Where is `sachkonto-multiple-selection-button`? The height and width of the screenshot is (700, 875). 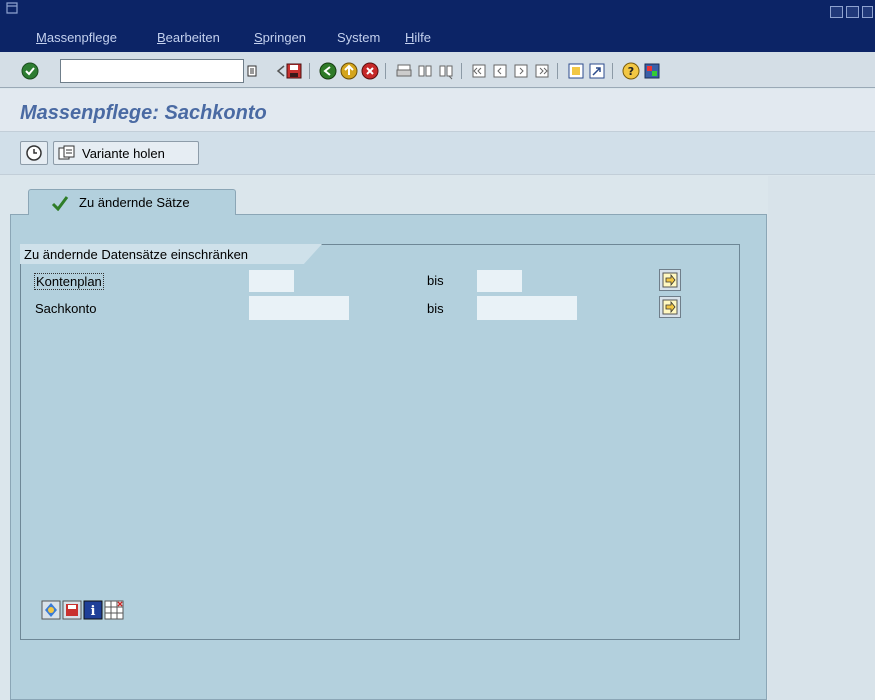
sachkonto-multiple-selection-button is located at coordinates (670, 307).